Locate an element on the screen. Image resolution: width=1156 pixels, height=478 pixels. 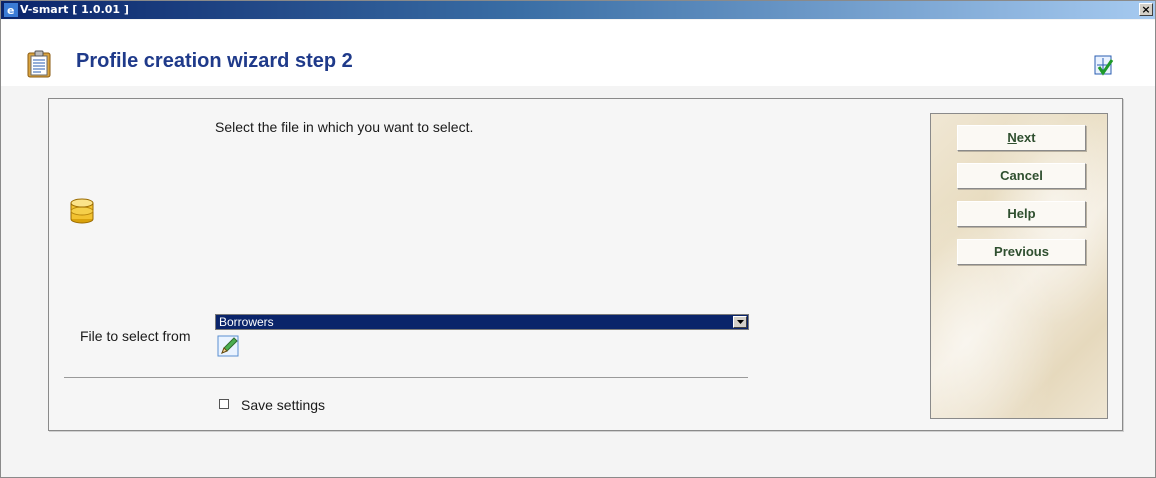
save-settings-checkbox is located at coordinates (224, 404).